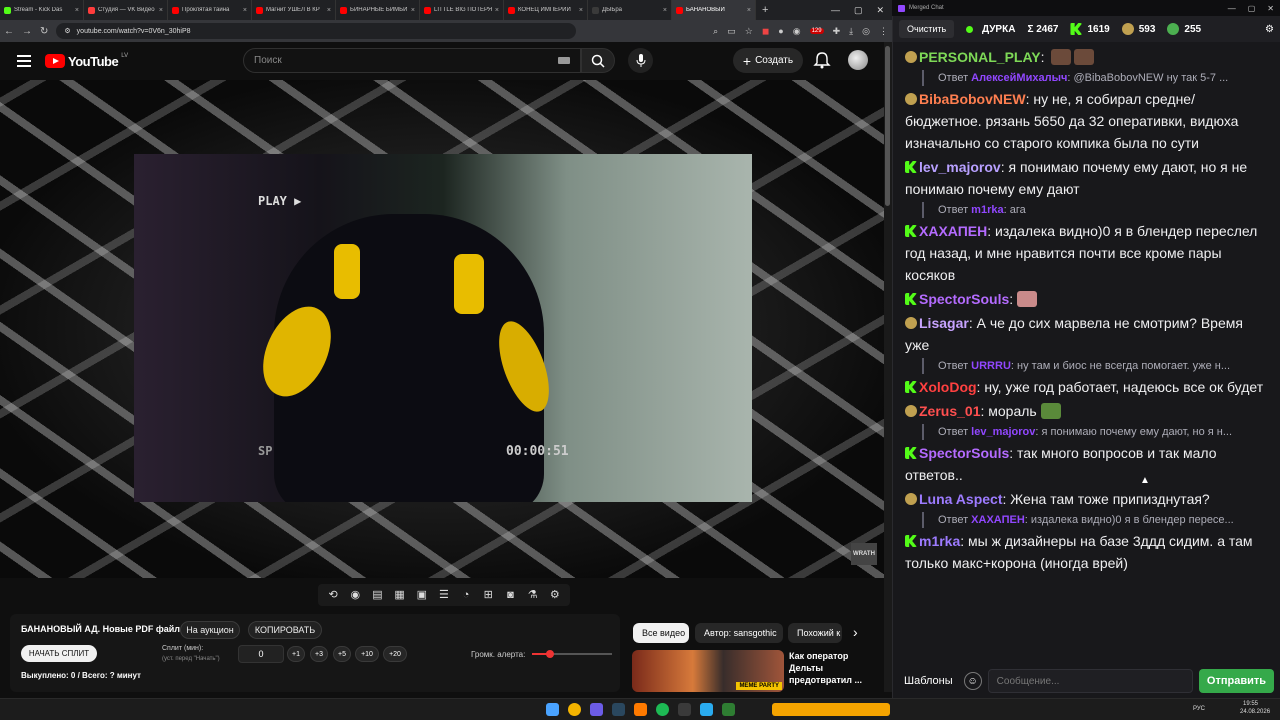 The image size is (1280, 720). I want to click on increment-button: +10, so click(367, 654).